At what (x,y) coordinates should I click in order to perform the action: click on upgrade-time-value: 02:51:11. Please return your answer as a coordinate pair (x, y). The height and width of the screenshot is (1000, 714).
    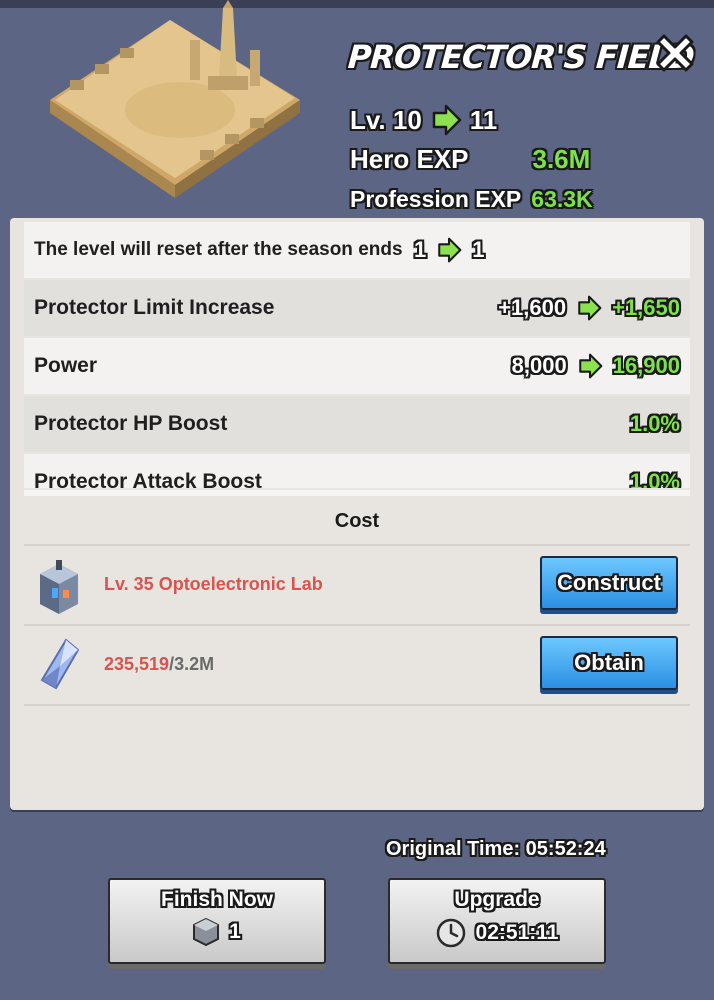
    Looking at the image, I should click on (517, 932).